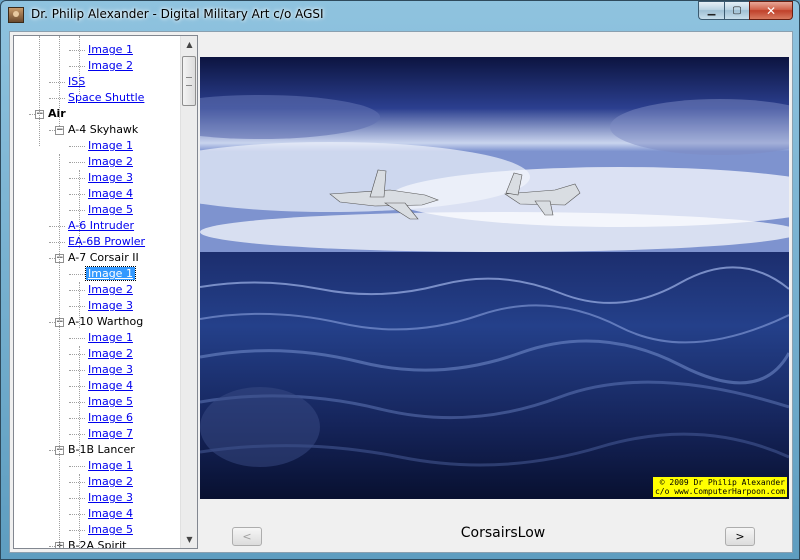 The image size is (800, 560). I want to click on minimize-button: ▁, so click(711, 10).